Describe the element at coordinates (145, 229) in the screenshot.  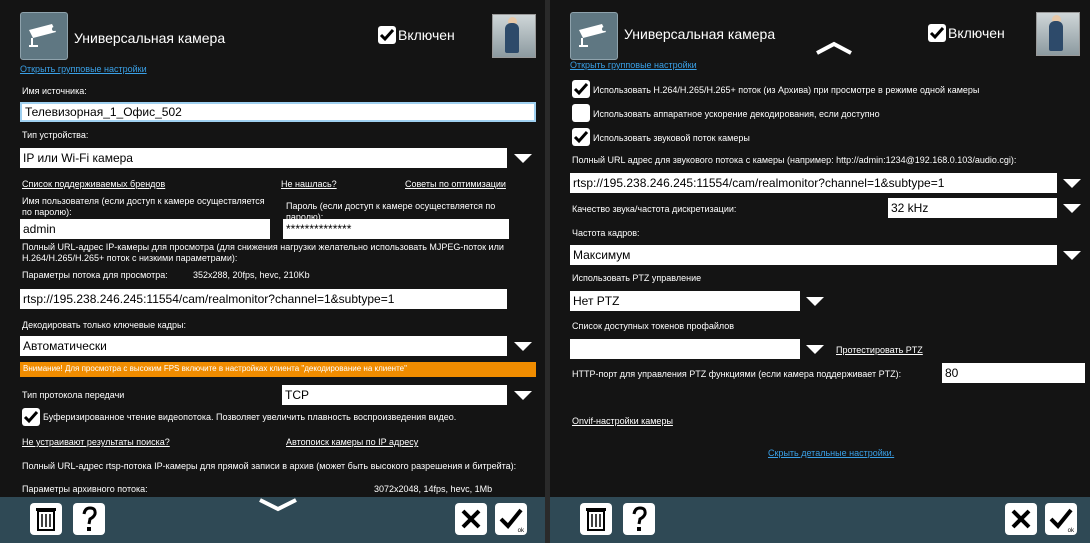
I see `username-input: admin` at that location.